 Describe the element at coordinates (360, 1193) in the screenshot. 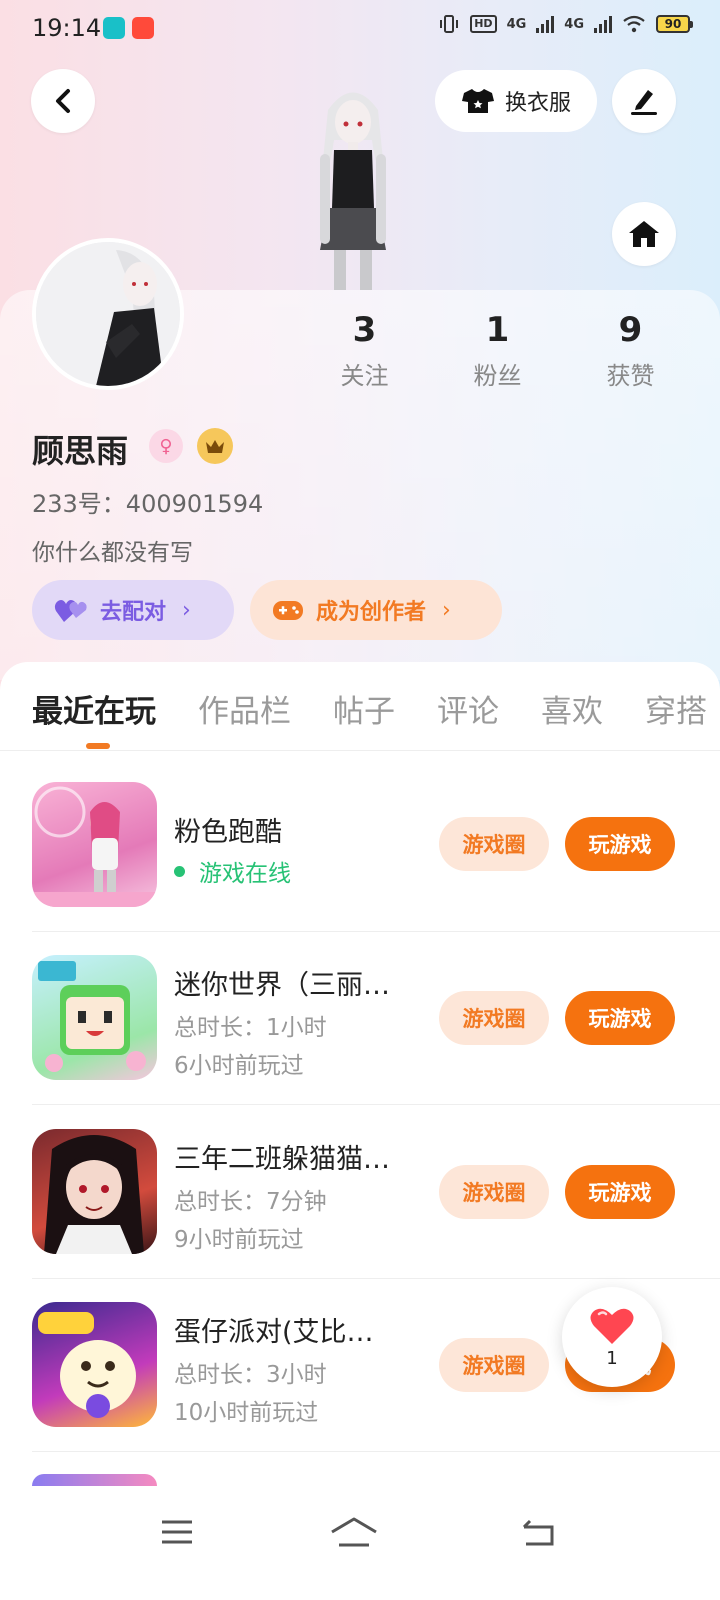

I see `game-list-item: 三年二班躲猫猫… 总时长：7分钟 9小时前玩过 游戏圈 玩游戏` at that location.